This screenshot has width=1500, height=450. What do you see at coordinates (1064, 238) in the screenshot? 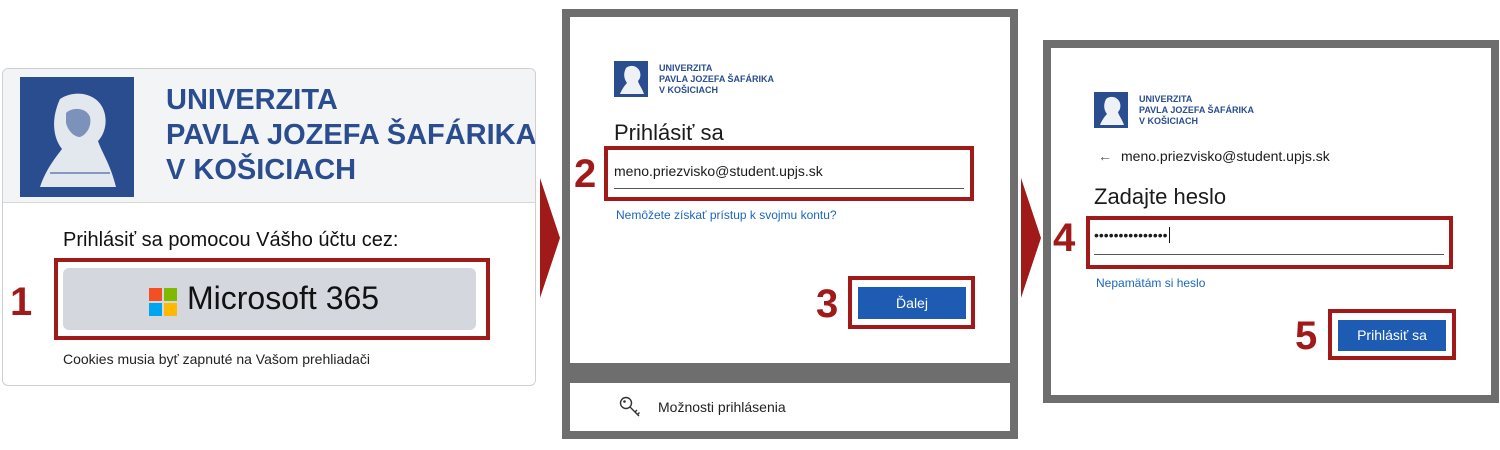
I see `step-number-4: 4` at bounding box center [1064, 238].